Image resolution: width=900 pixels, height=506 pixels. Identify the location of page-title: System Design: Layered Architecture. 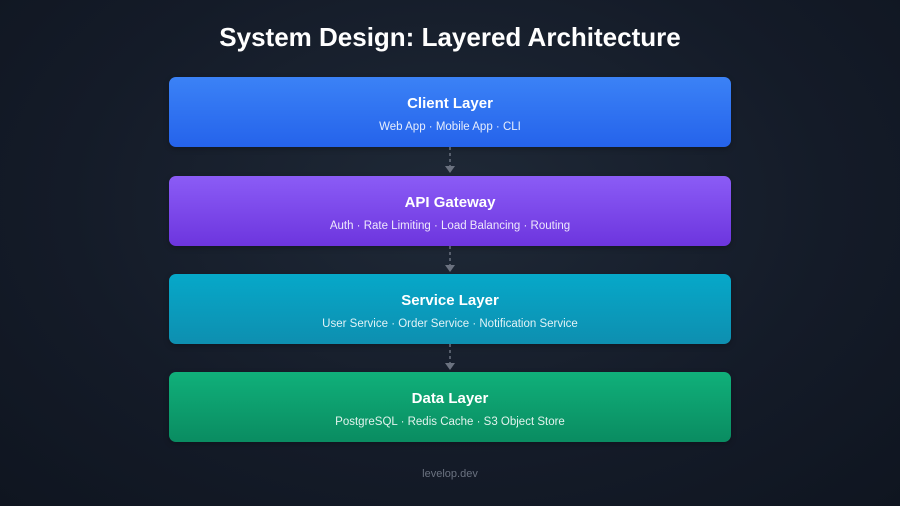
(450, 37).